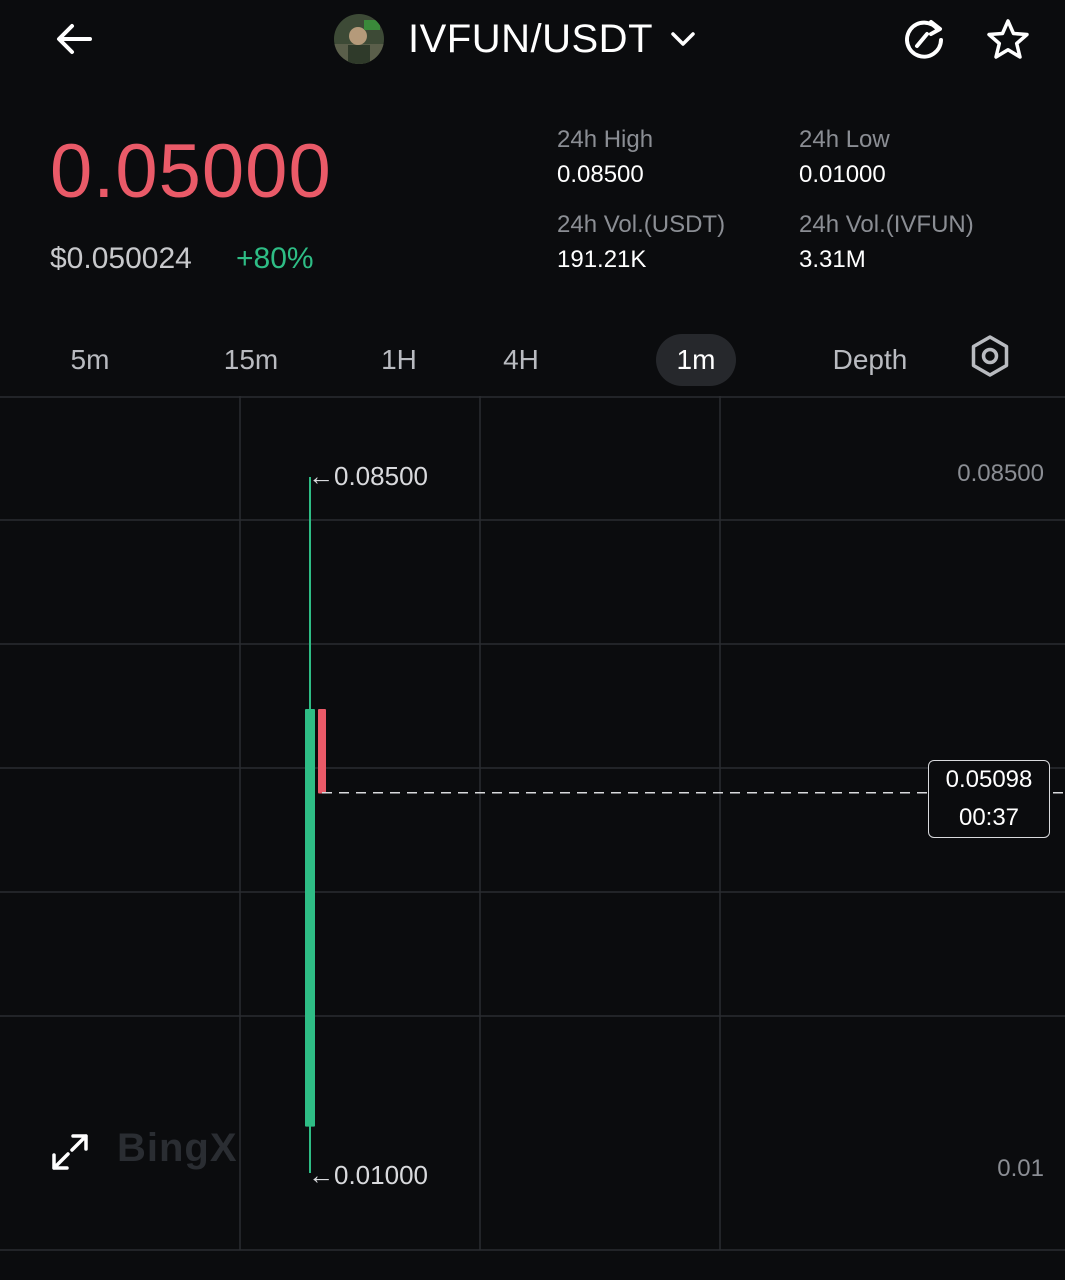  Describe the element at coordinates (886, 224) in the screenshot. I see `vol-base-label: 24h Vol.(IVFUN)` at that location.